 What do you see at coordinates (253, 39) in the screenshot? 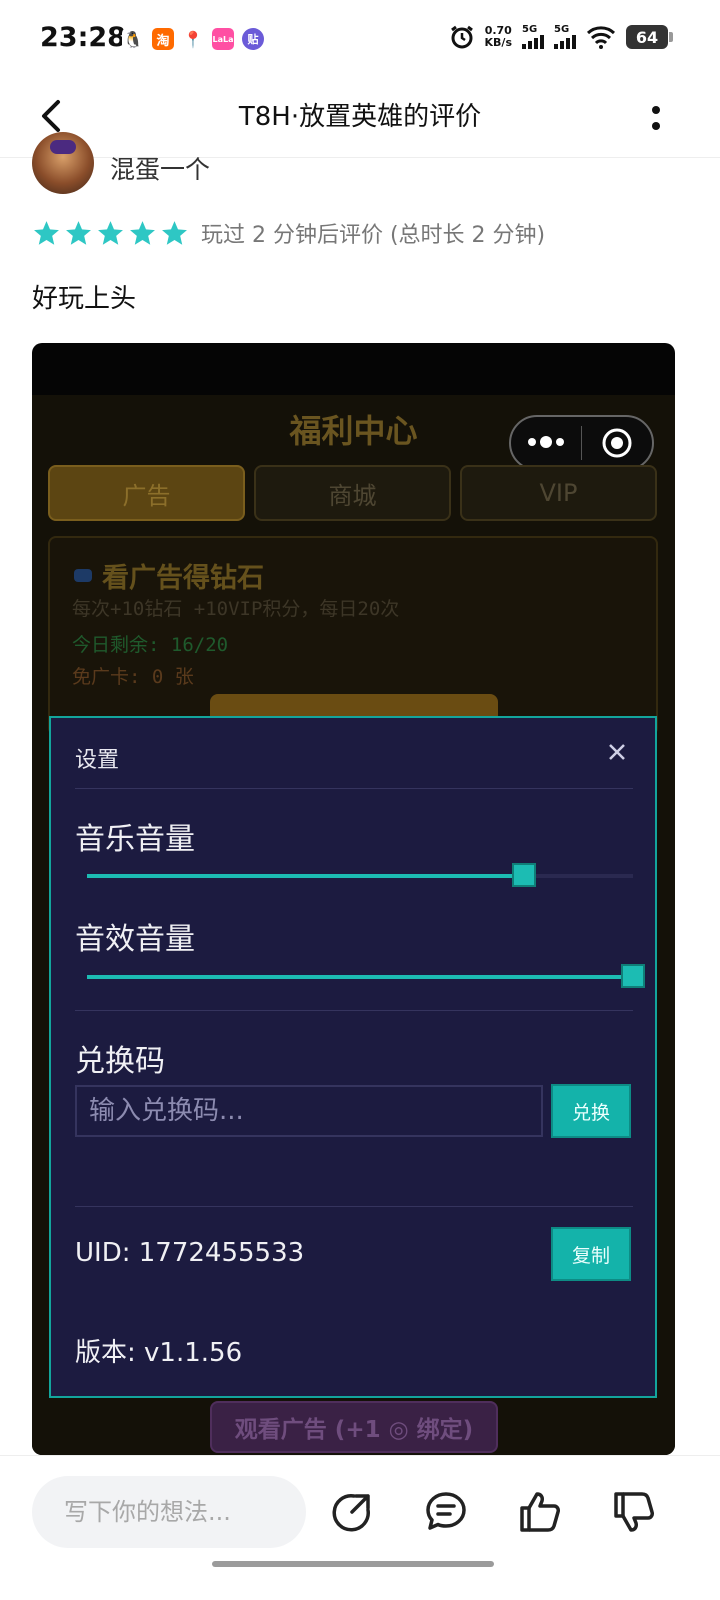
I see `tieba-icon: 贴` at bounding box center [253, 39].